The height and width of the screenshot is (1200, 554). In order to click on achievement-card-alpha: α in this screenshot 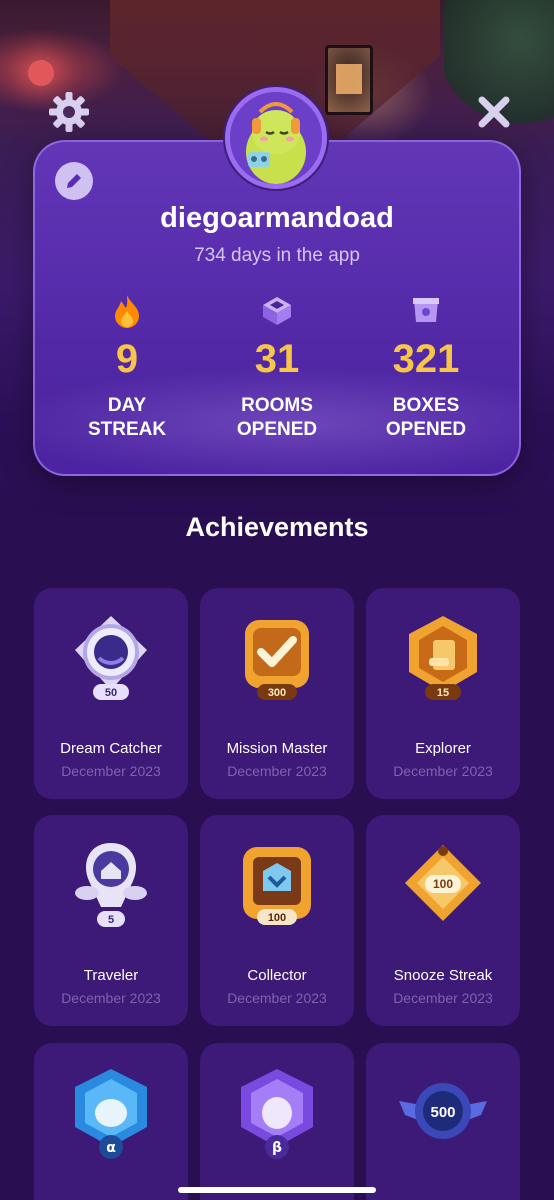, I will do `click(111, 1121)`.